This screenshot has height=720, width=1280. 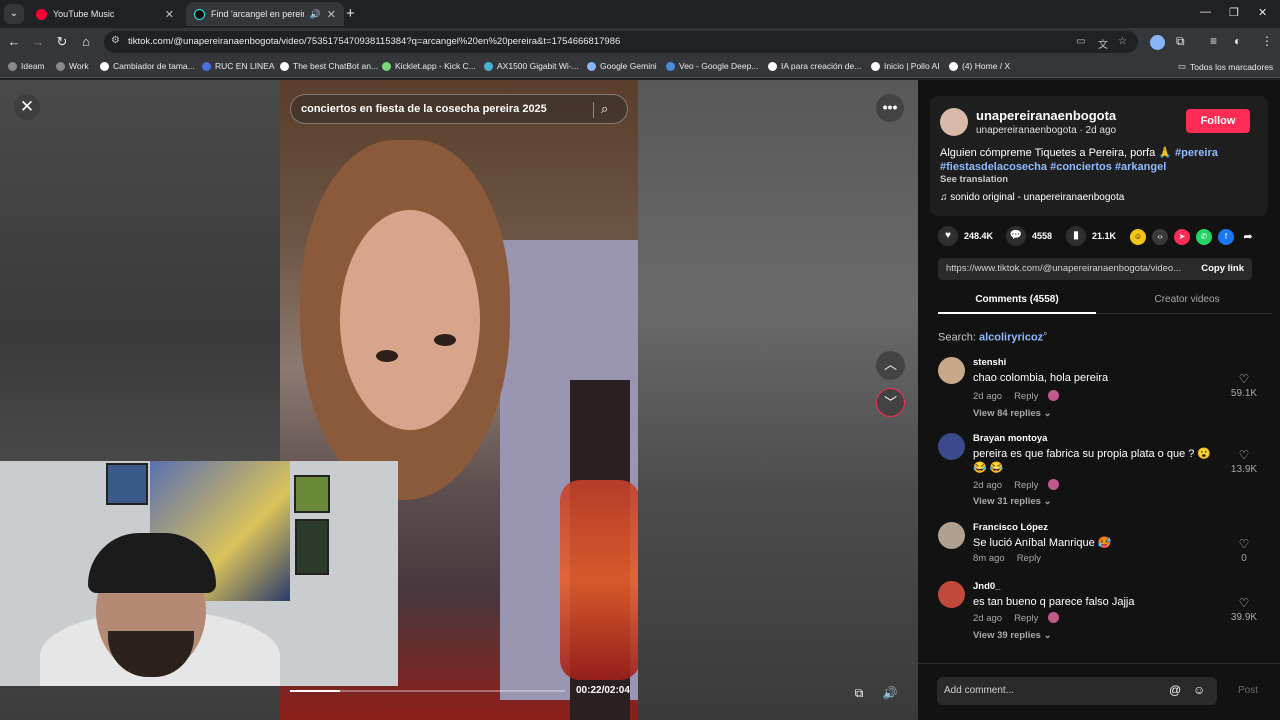 What do you see at coordinates (1160, 237) in the screenshot?
I see `embed-icon: ‹›` at bounding box center [1160, 237].